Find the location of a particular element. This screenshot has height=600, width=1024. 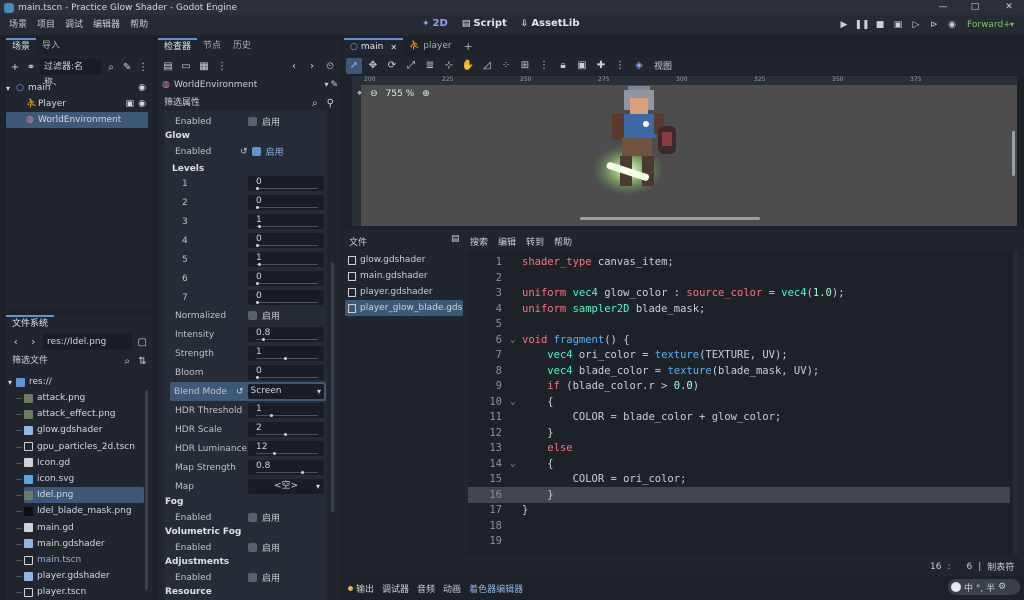

pause-icon: ❚❚ is located at coordinates (862, 25).